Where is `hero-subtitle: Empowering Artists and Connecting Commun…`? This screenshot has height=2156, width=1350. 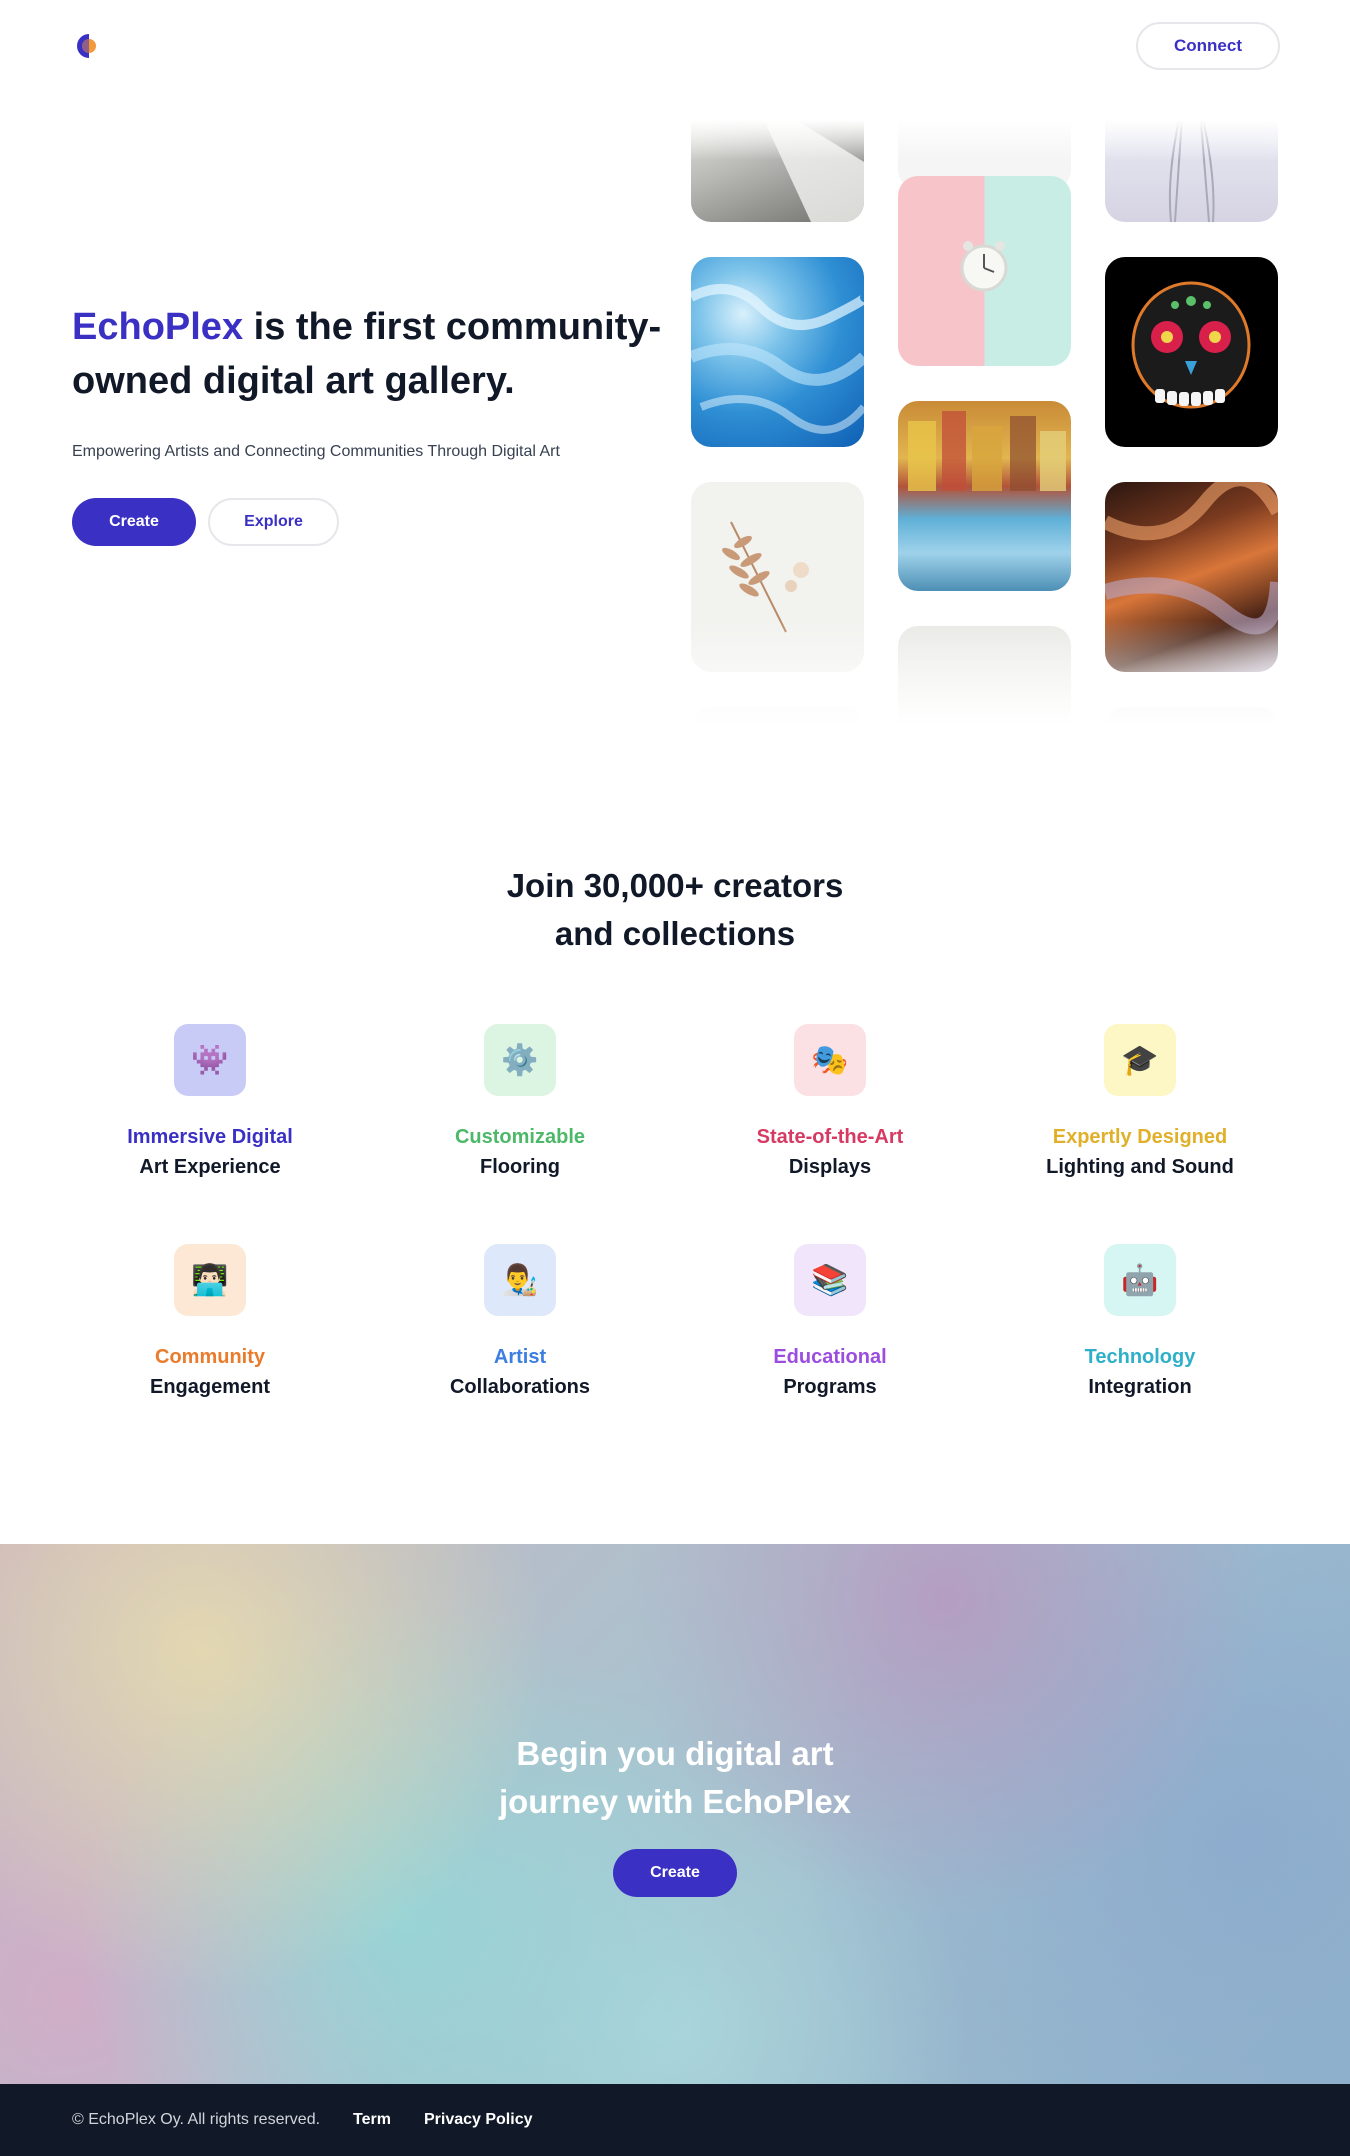
hero-subtitle: Empowering Artists and Connecting Commun… is located at coordinates (316, 451).